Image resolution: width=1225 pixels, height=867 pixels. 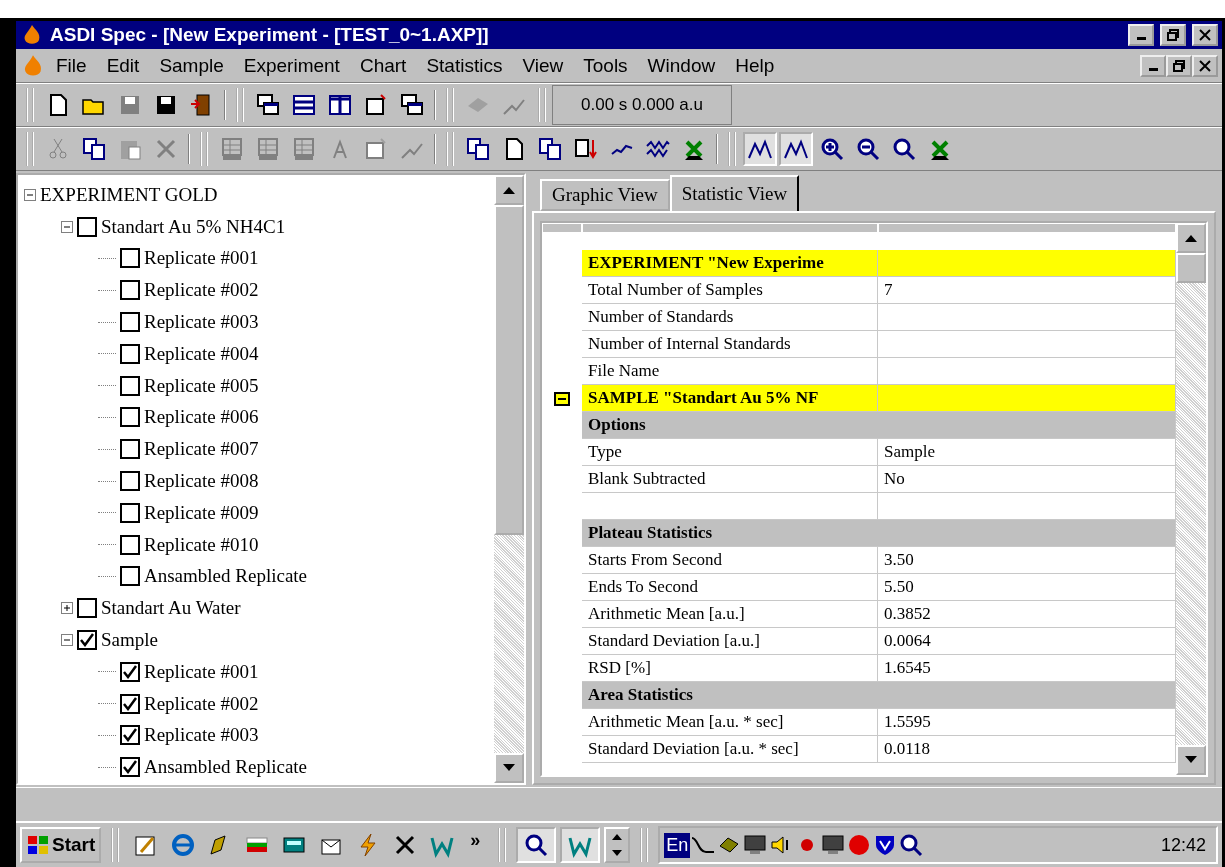 What do you see at coordinates (67, 608) in the screenshot?
I see `expand-toggle` at bounding box center [67, 608].